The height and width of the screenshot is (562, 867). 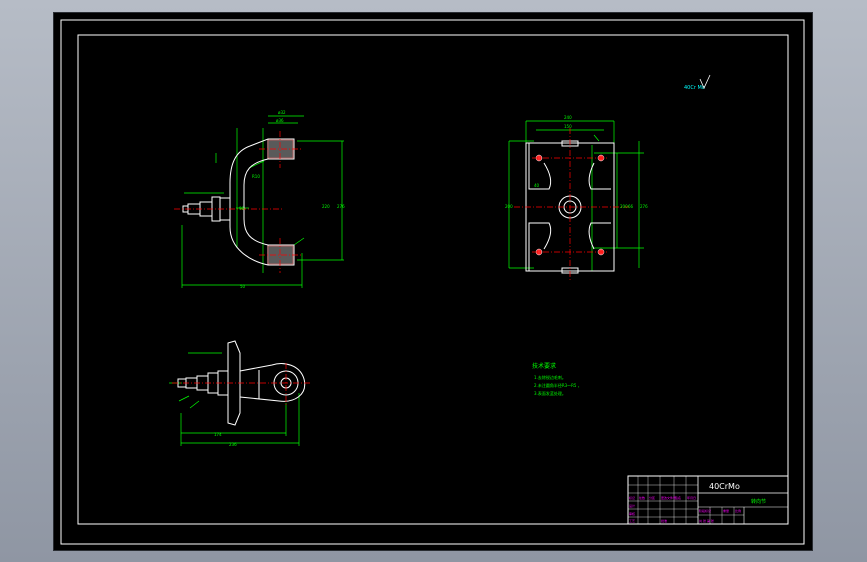 I want to click on tb-row-signature: 签名, so click(x=678, y=497).